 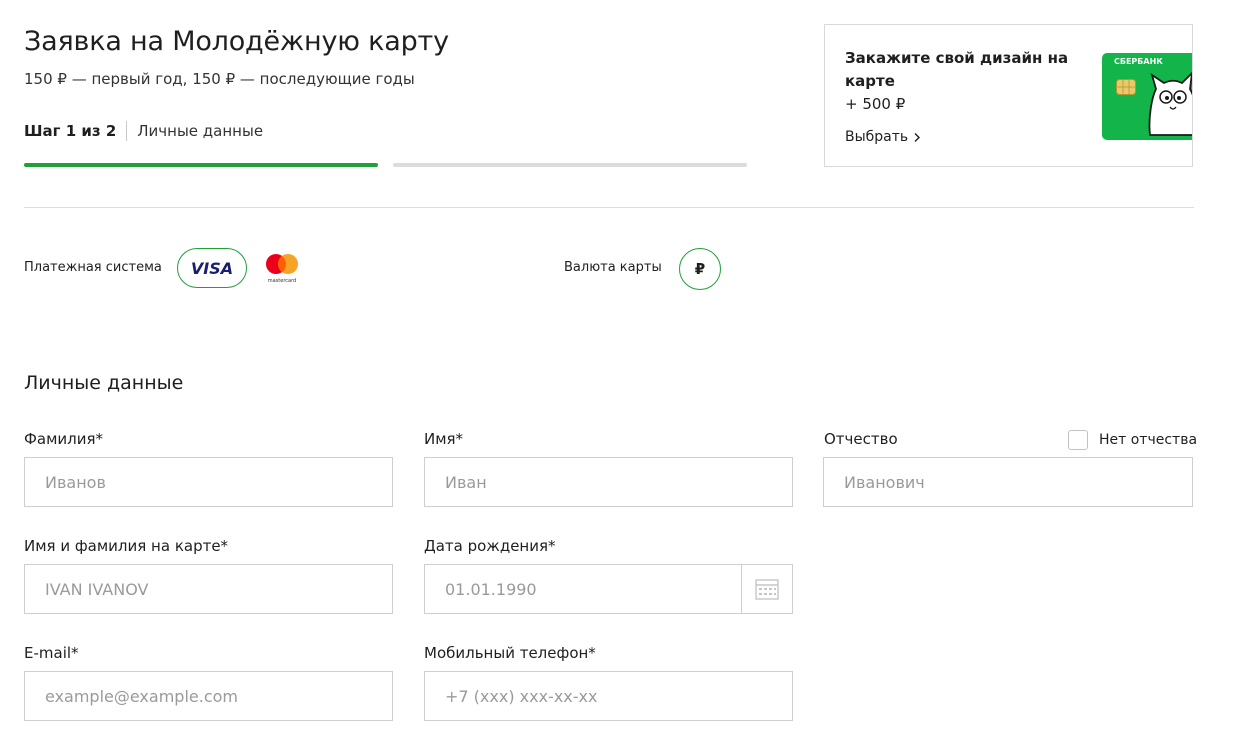 I want to click on step-indicator: Шаг 1 из 2 Личные данные, so click(x=143, y=131).